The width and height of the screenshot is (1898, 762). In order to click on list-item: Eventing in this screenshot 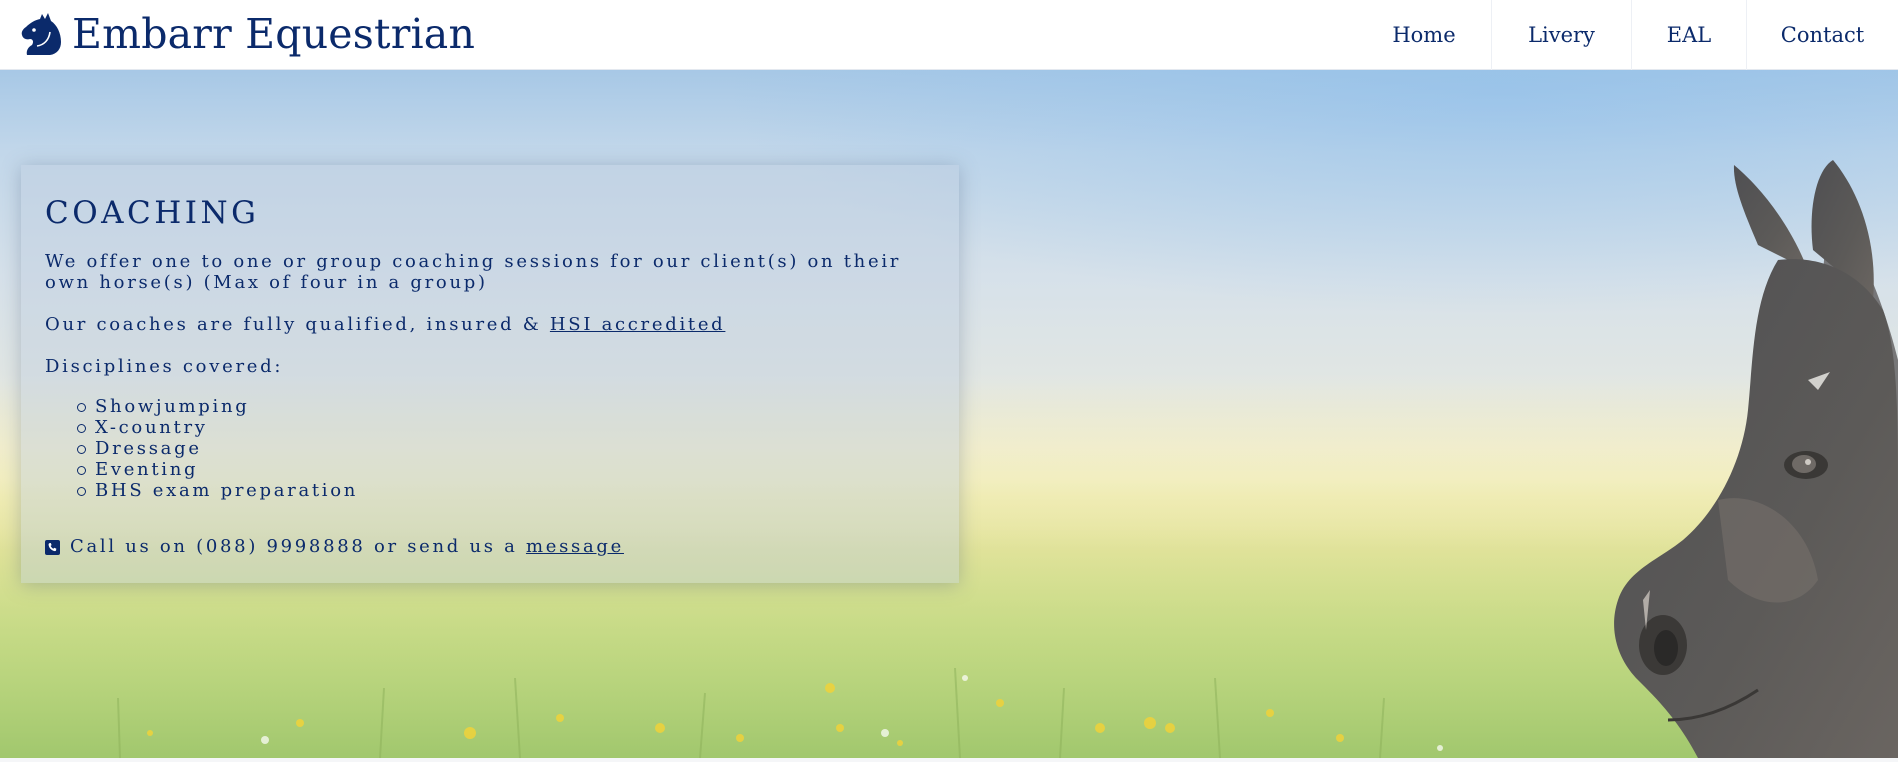, I will do `click(506, 469)`.